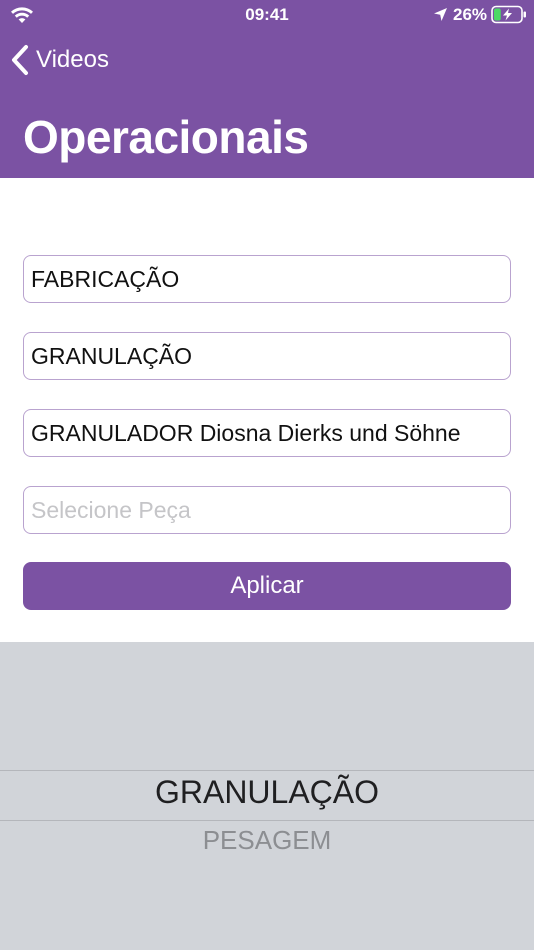  I want to click on picker-option-selected: GRANULAÇÃO, so click(267, 792).